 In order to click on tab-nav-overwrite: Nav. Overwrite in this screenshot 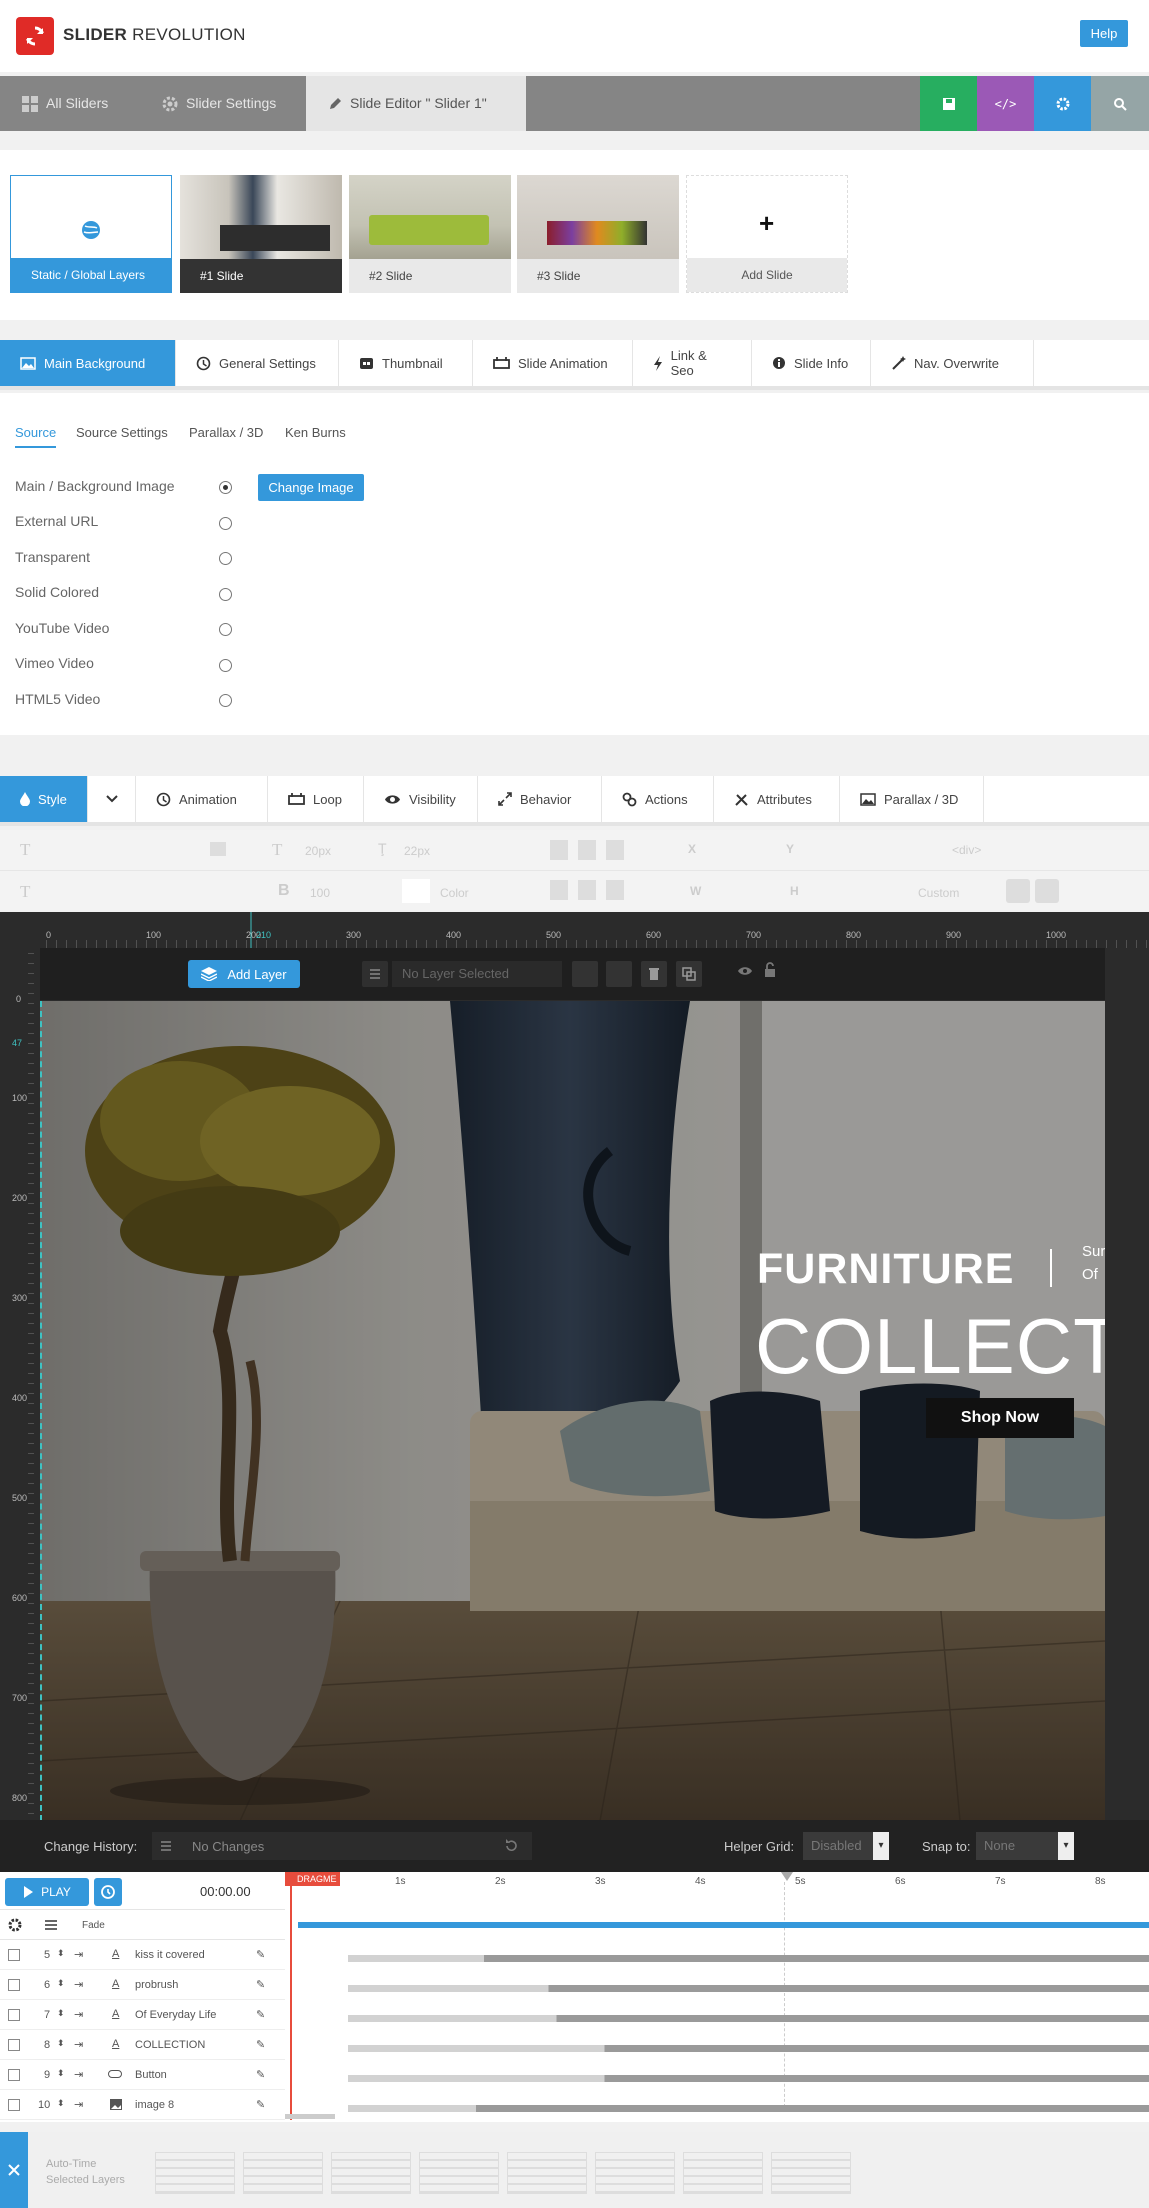, I will do `click(952, 363)`.